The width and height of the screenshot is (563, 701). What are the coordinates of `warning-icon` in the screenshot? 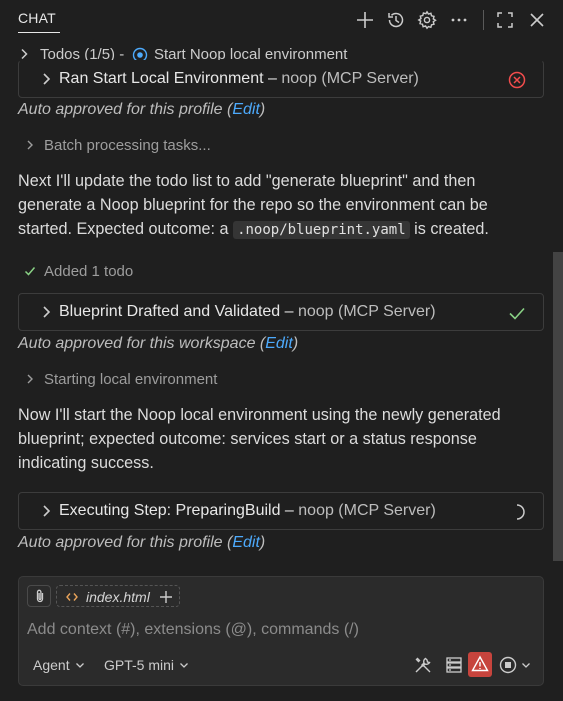 It's located at (480, 664).